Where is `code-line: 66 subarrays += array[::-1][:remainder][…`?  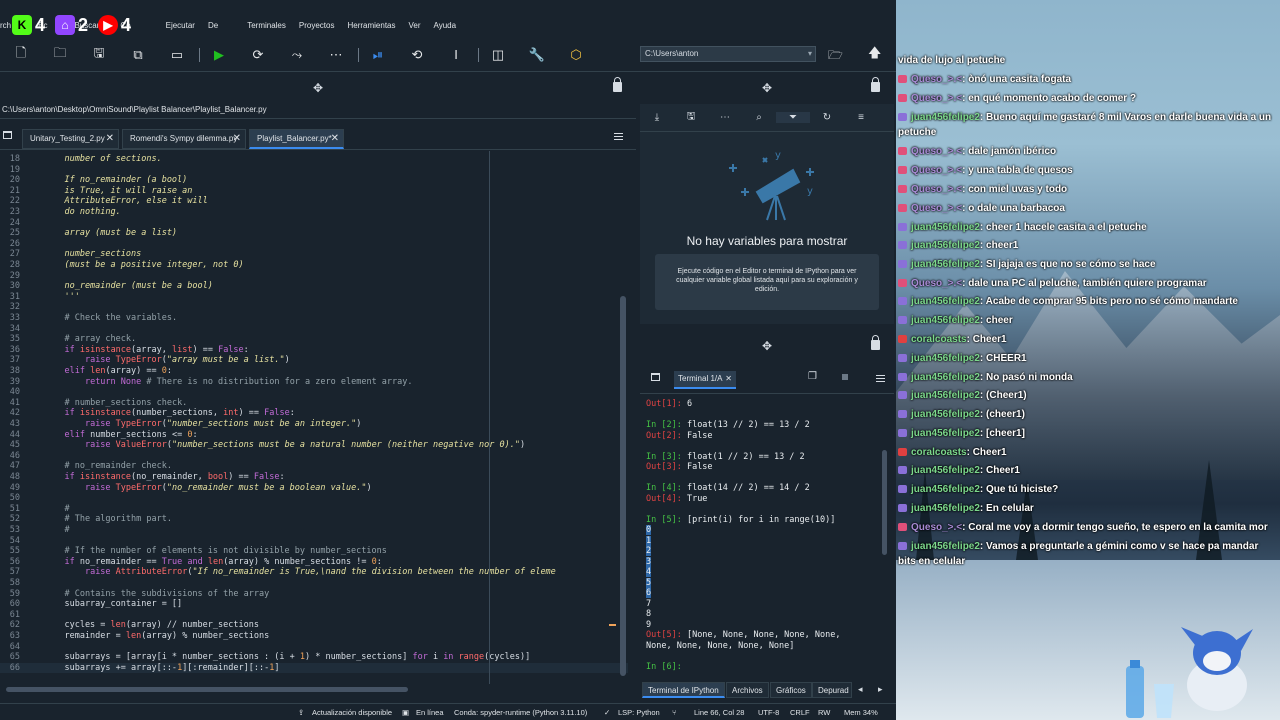 code-line: 66 subarrays += array[::-1][:remainder][… is located at coordinates (314, 668).